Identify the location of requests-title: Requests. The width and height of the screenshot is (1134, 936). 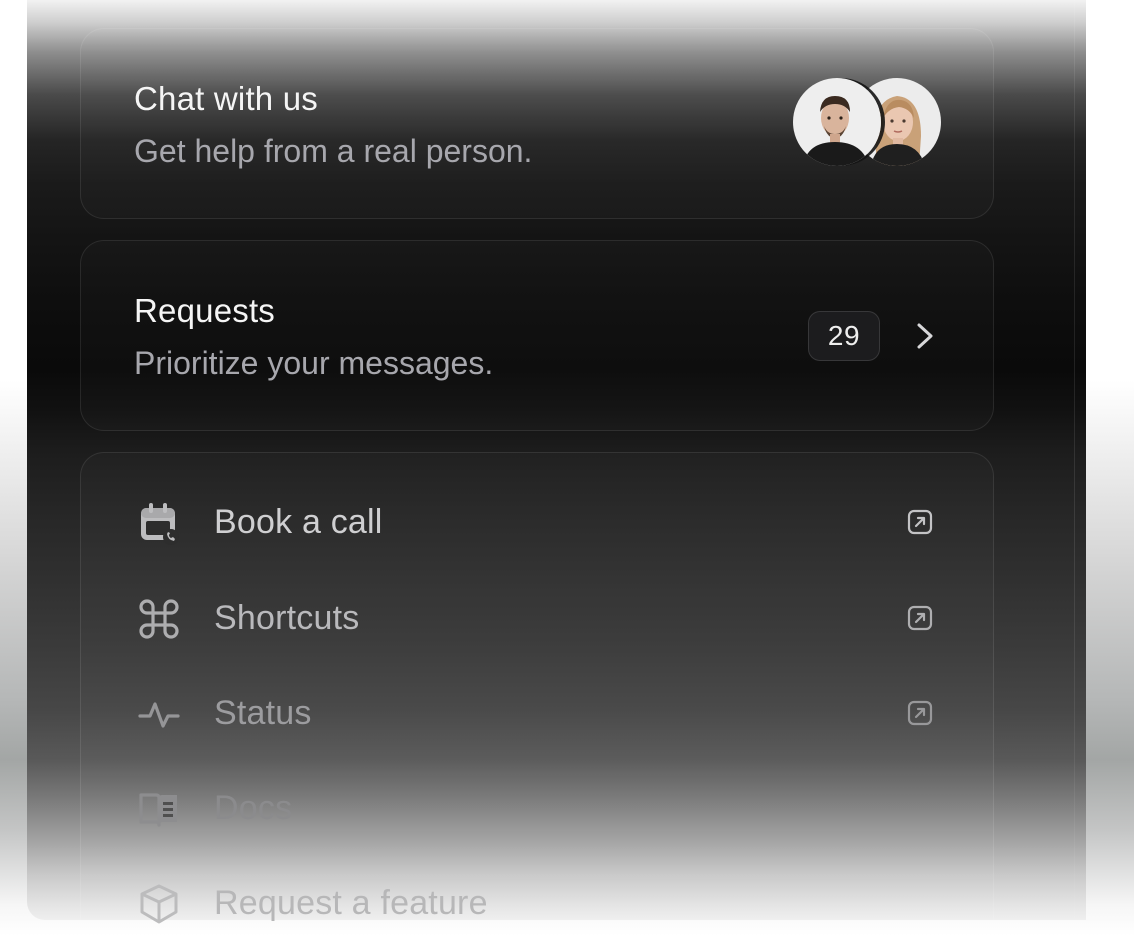
(205, 310).